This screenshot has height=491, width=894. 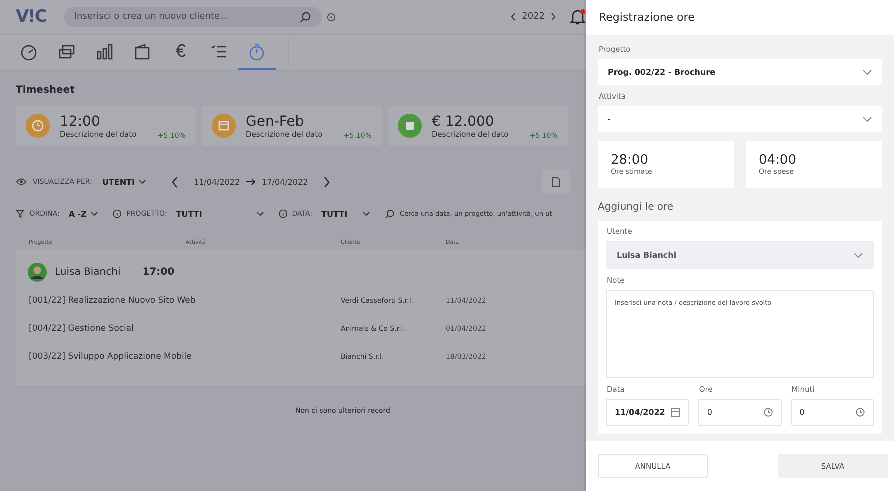 What do you see at coordinates (181, 52) in the screenshot?
I see `nav-tab: €` at bounding box center [181, 52].